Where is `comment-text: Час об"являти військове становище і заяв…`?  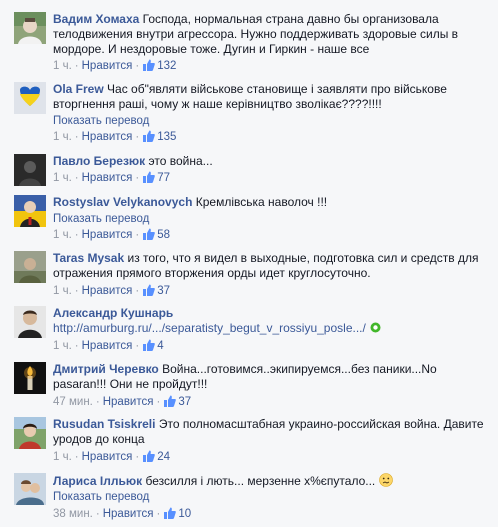
comment-text: Час об"являти військове становище і заяв… is located at coordinates (250, 96).